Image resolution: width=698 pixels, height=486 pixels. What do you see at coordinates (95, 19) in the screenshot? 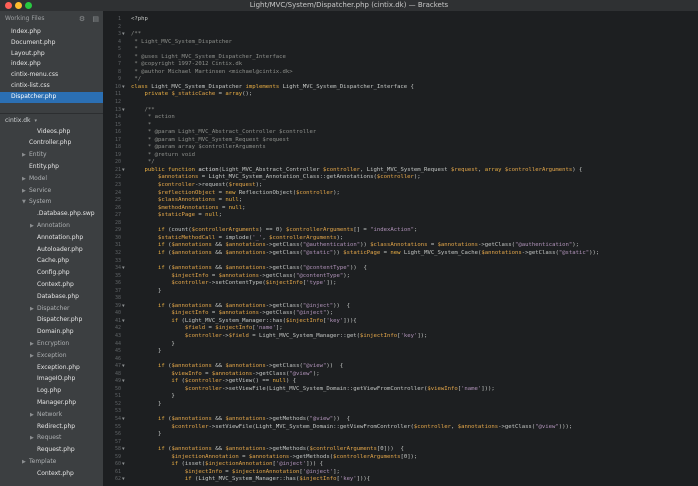
I see `split-view-icon: ▤` at bounding box center [95, 19].